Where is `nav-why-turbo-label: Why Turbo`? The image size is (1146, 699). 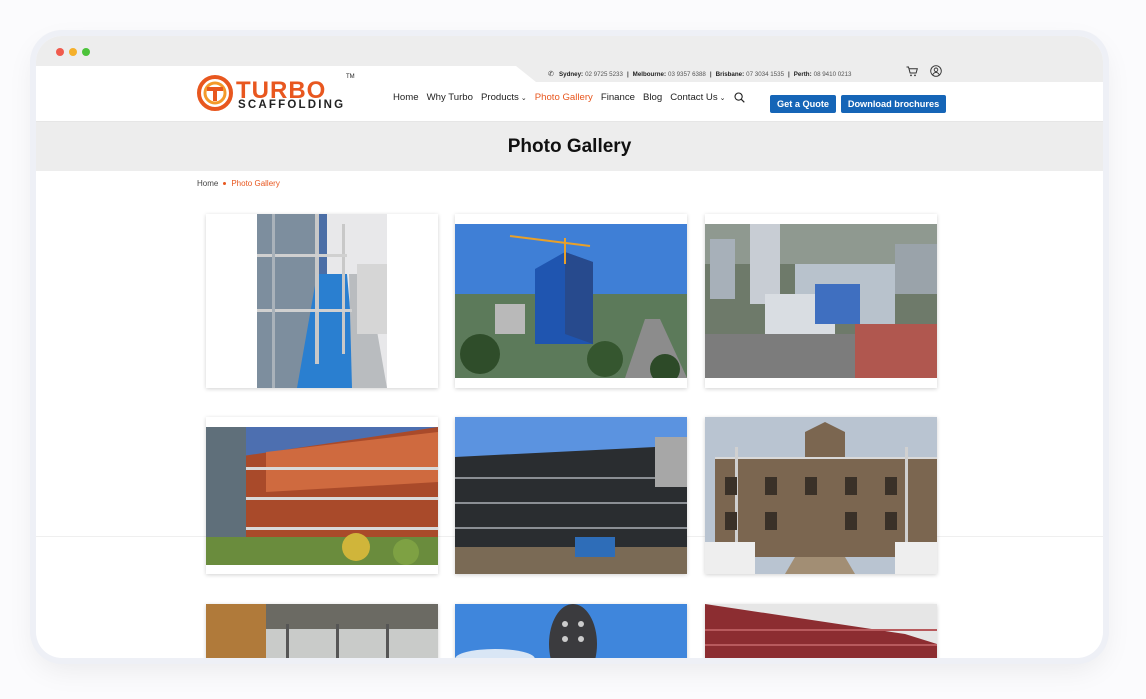
nav-why-turbo-label: Why Turbo is located at coordinates (449, 97).